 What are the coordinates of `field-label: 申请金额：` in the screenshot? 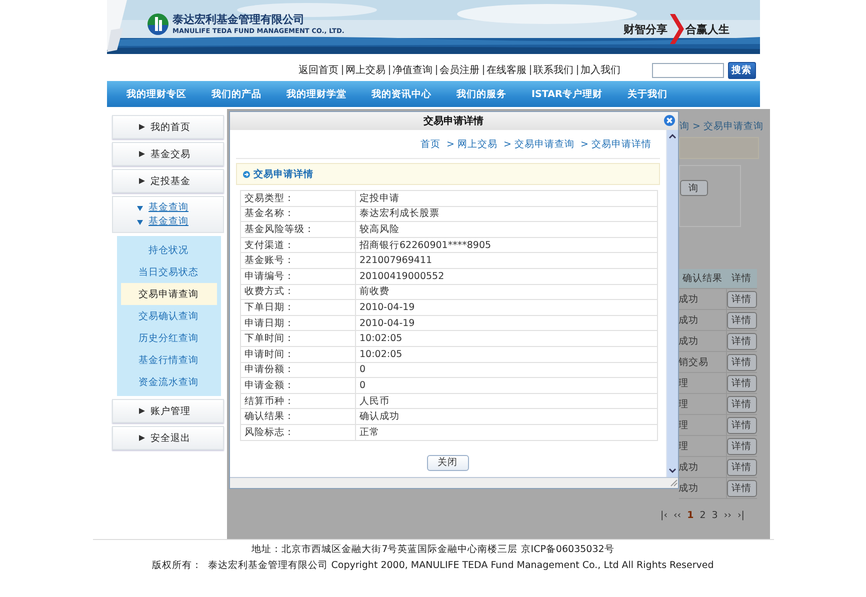 It's located at (297, 386).